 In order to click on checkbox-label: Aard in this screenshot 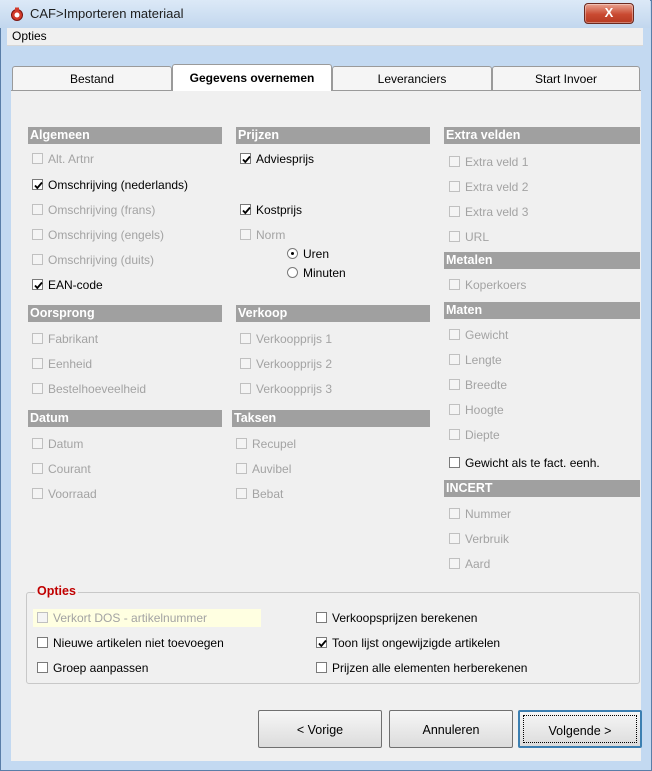, I will do `click(478, 564)`.